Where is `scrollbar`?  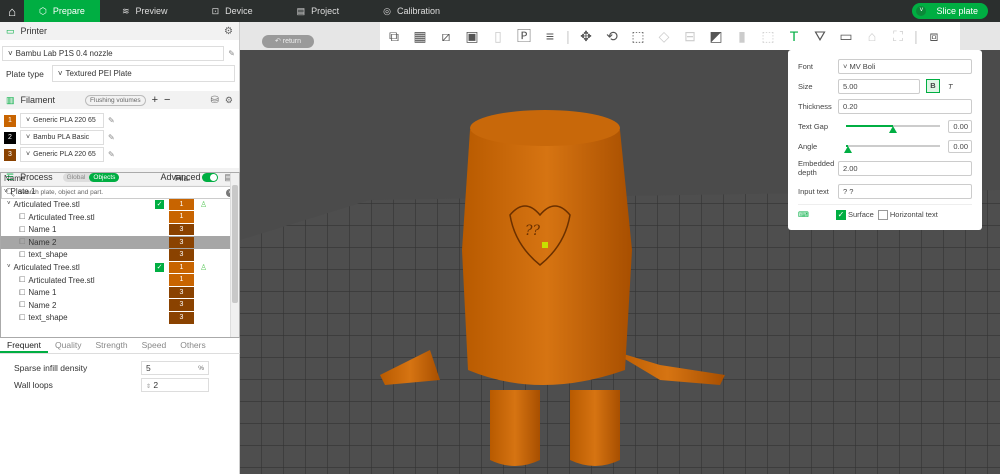
scrollbar is located at coordinates (234, 255).